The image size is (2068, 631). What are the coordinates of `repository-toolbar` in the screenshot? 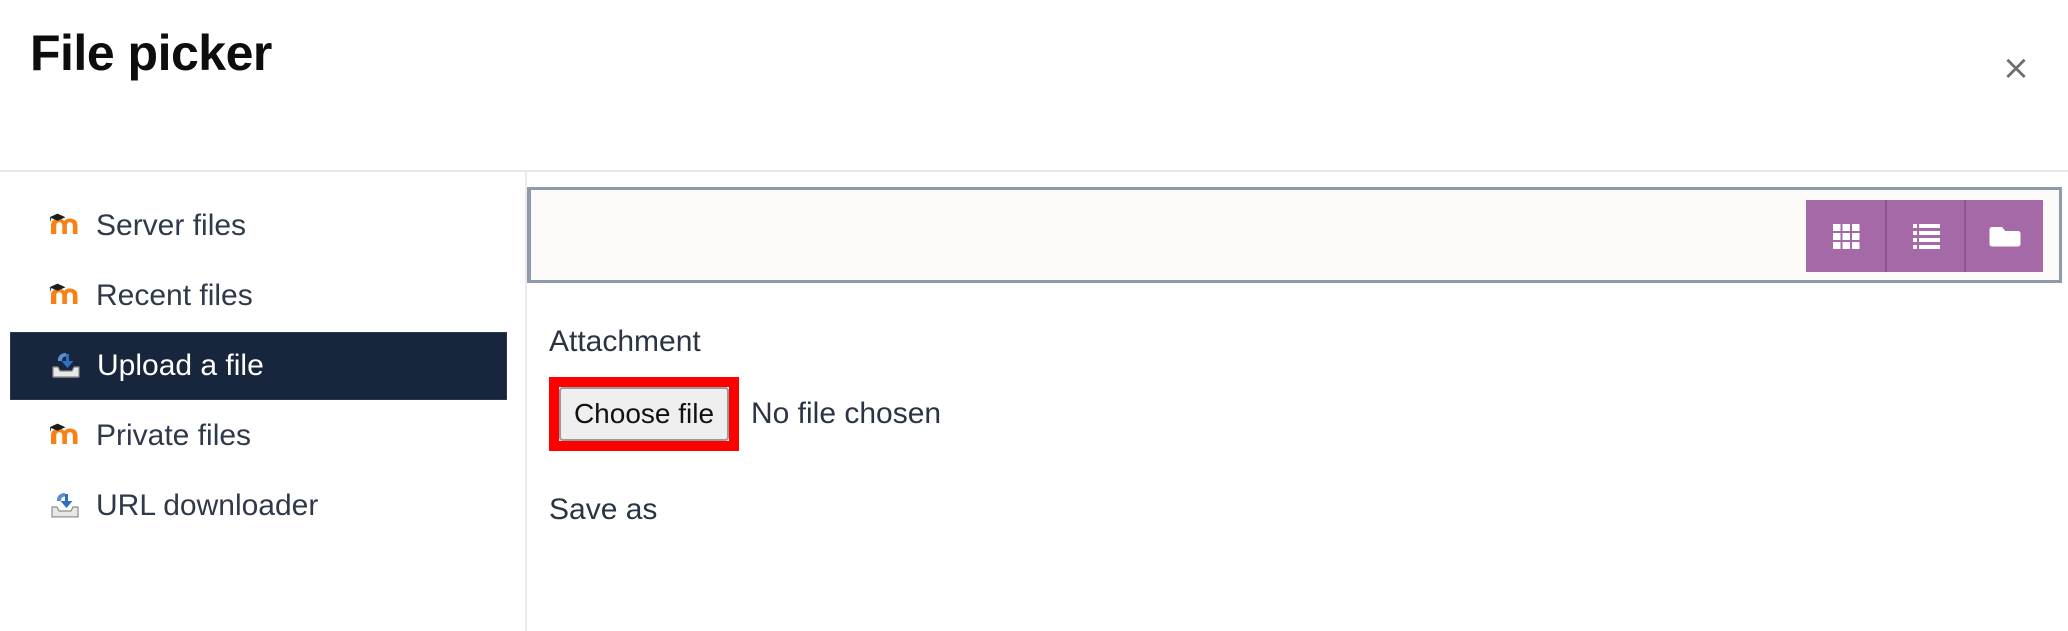 It's located at (1294, 235).